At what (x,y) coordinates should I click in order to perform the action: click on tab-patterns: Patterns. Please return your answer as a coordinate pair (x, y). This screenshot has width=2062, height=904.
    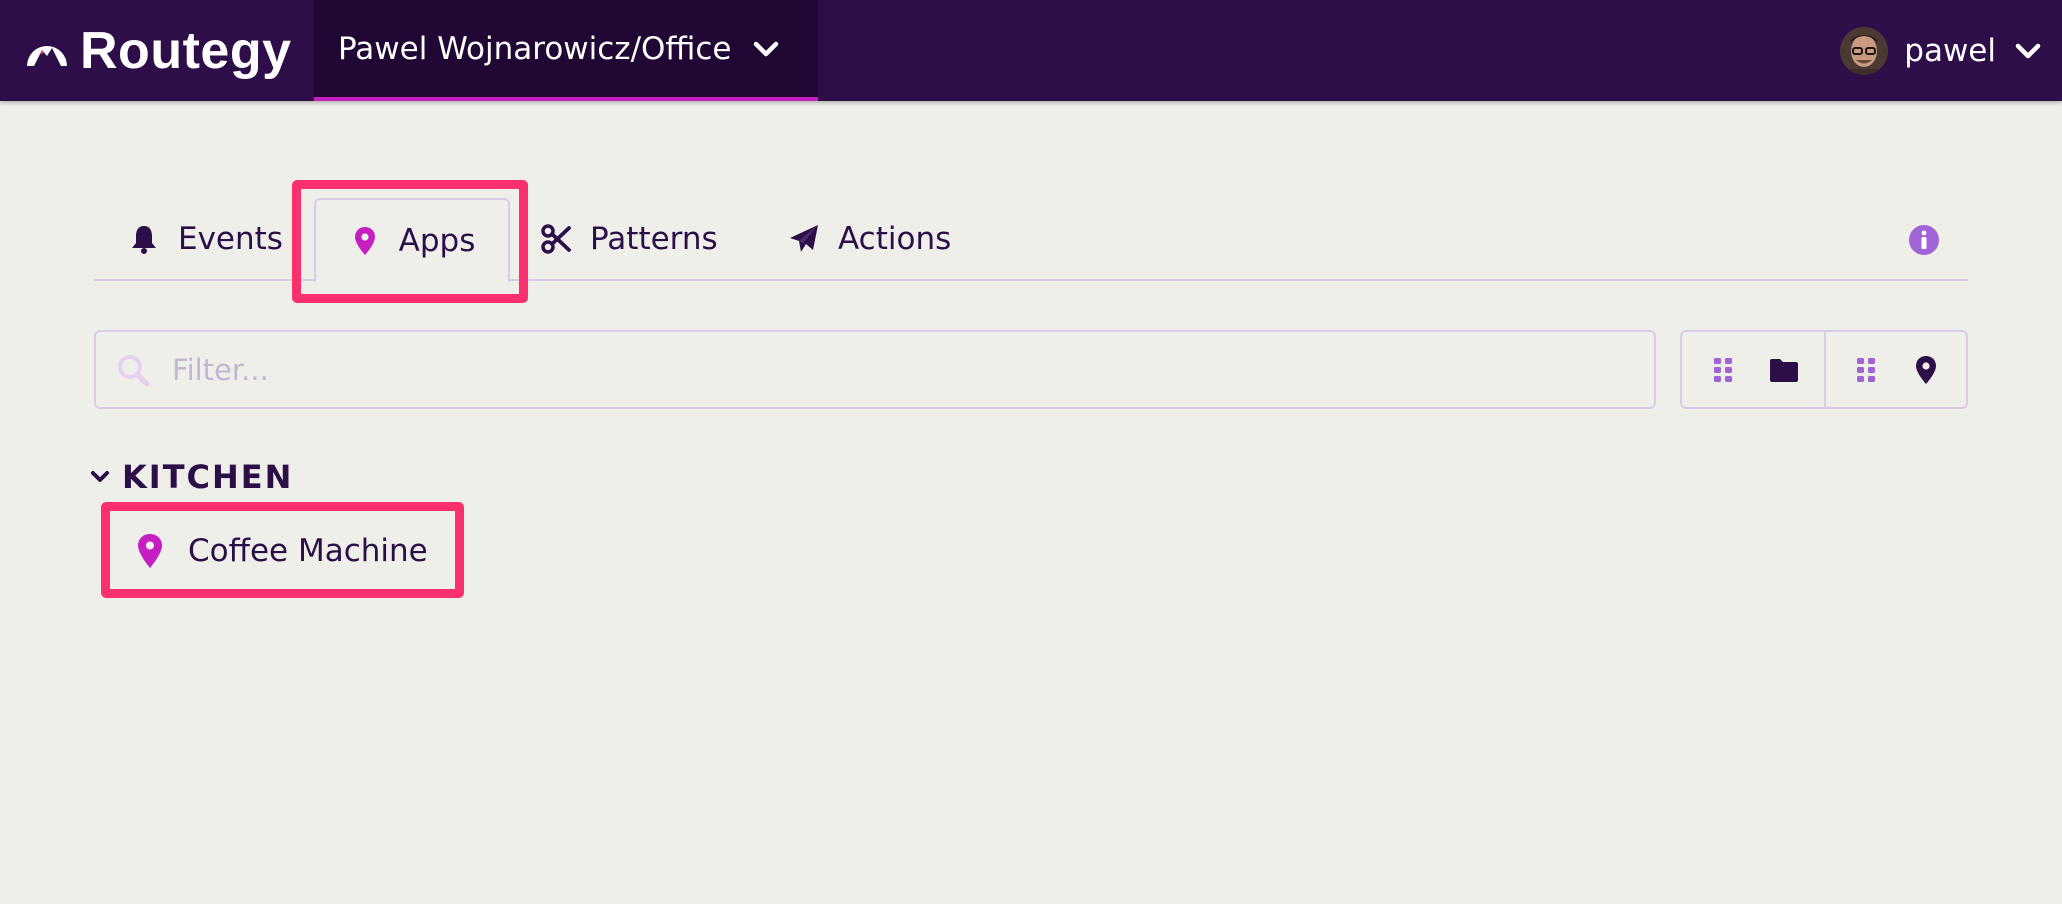
    Looking at the image, I should click on (629, 239).